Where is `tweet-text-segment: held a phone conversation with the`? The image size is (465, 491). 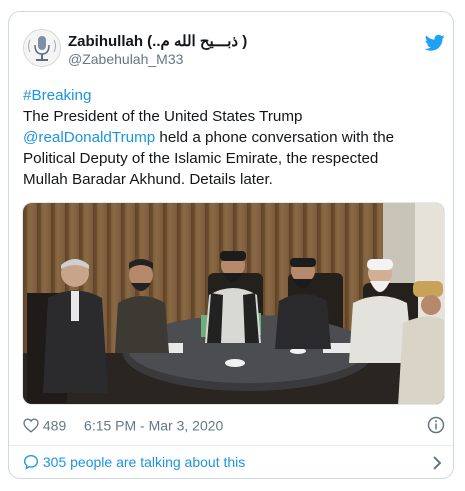 tweet-text-segment: held a phone conversation with the is located at coordinates (275, 137).